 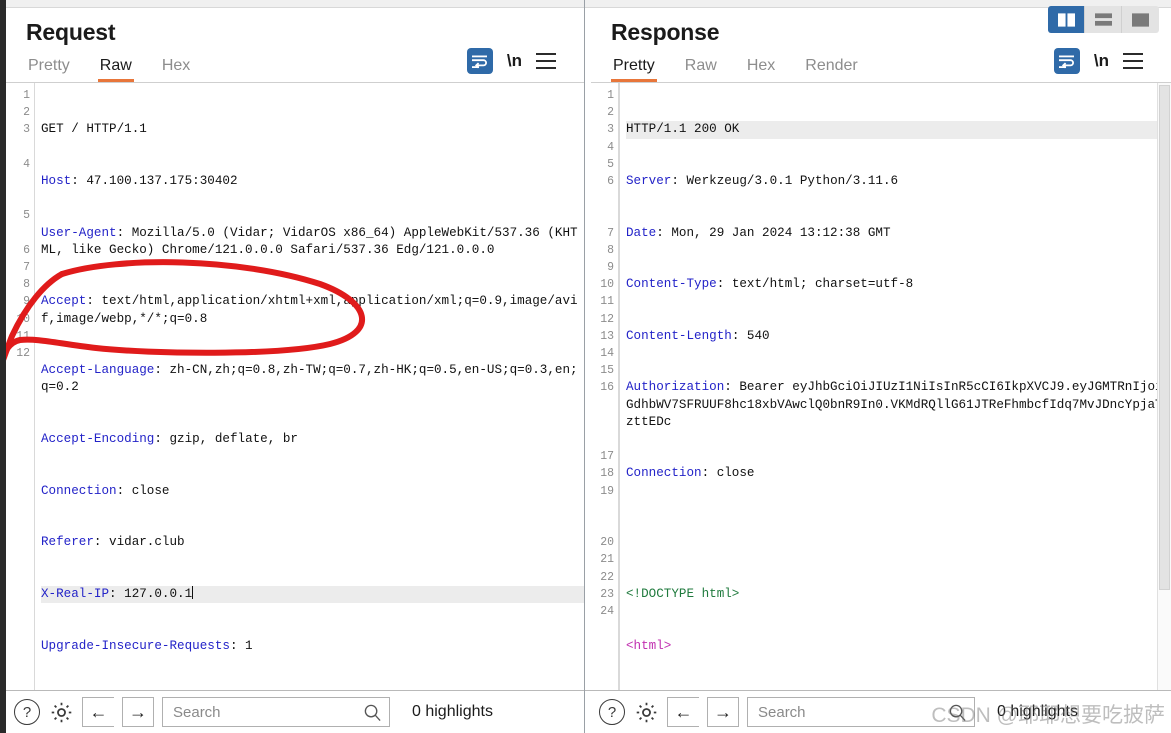 What do you see at coordinates (169, 439) in the screenshot?
I see `request-line-6: Accept-Encoding: gzip, deflate, br` at bounding box center [169, 439].